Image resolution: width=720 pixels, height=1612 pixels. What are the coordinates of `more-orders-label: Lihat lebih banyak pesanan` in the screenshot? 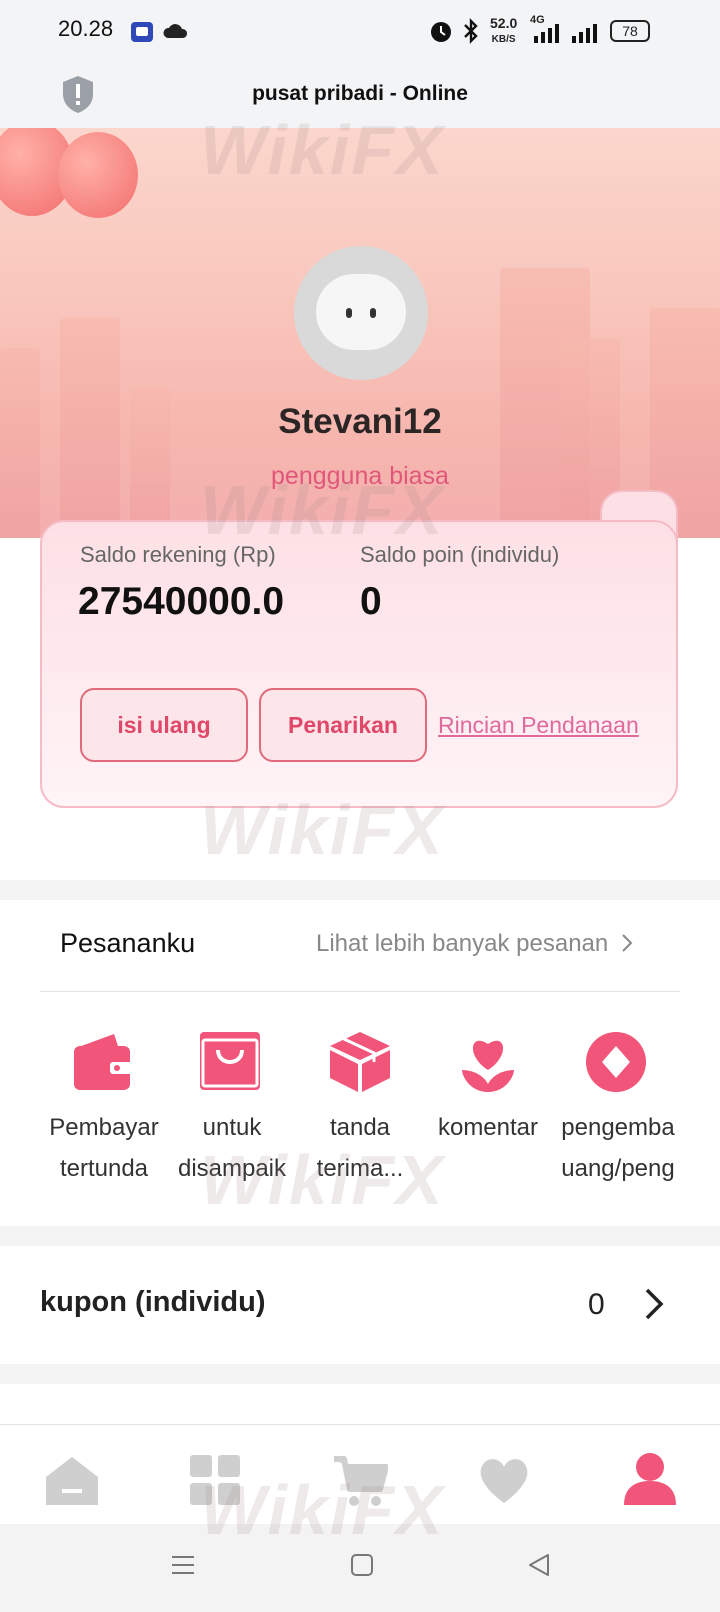 It's located at (462, 943).